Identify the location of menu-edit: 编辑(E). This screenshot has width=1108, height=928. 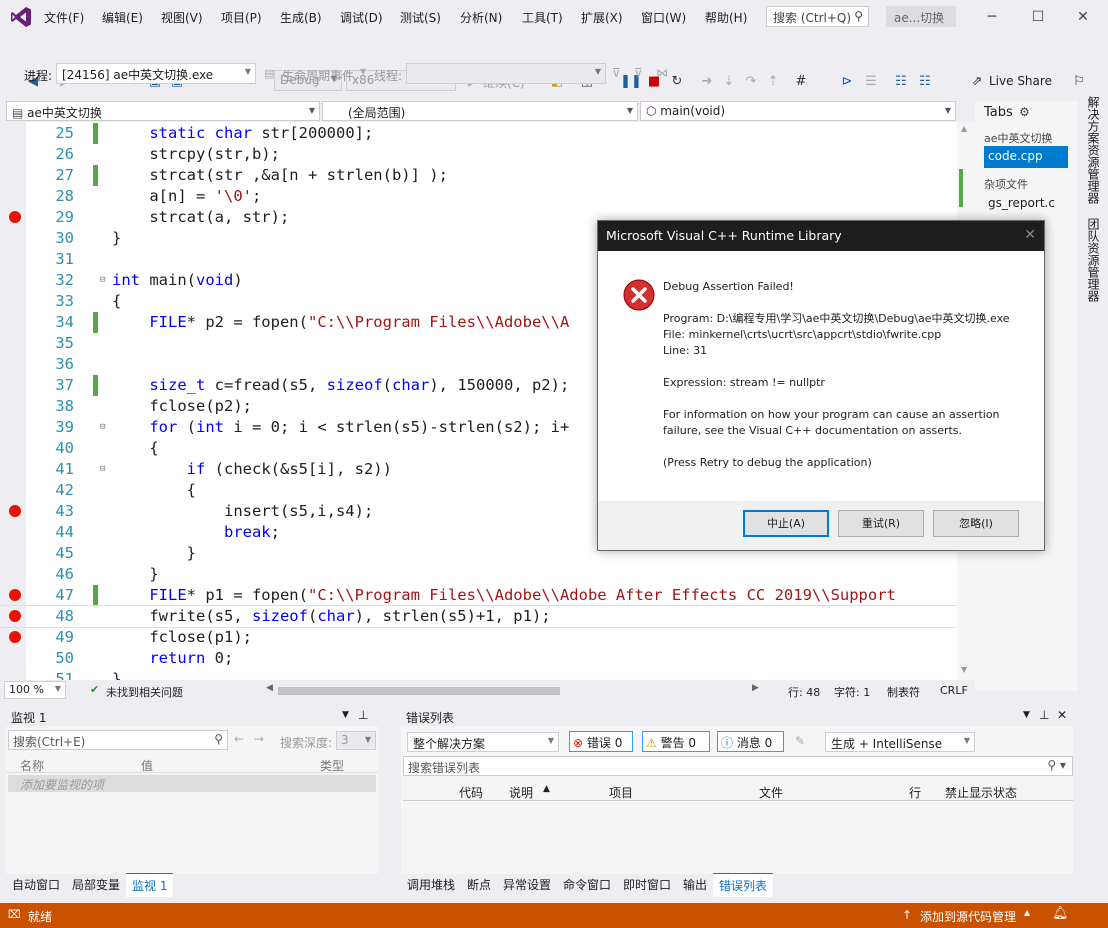
(122, 17).